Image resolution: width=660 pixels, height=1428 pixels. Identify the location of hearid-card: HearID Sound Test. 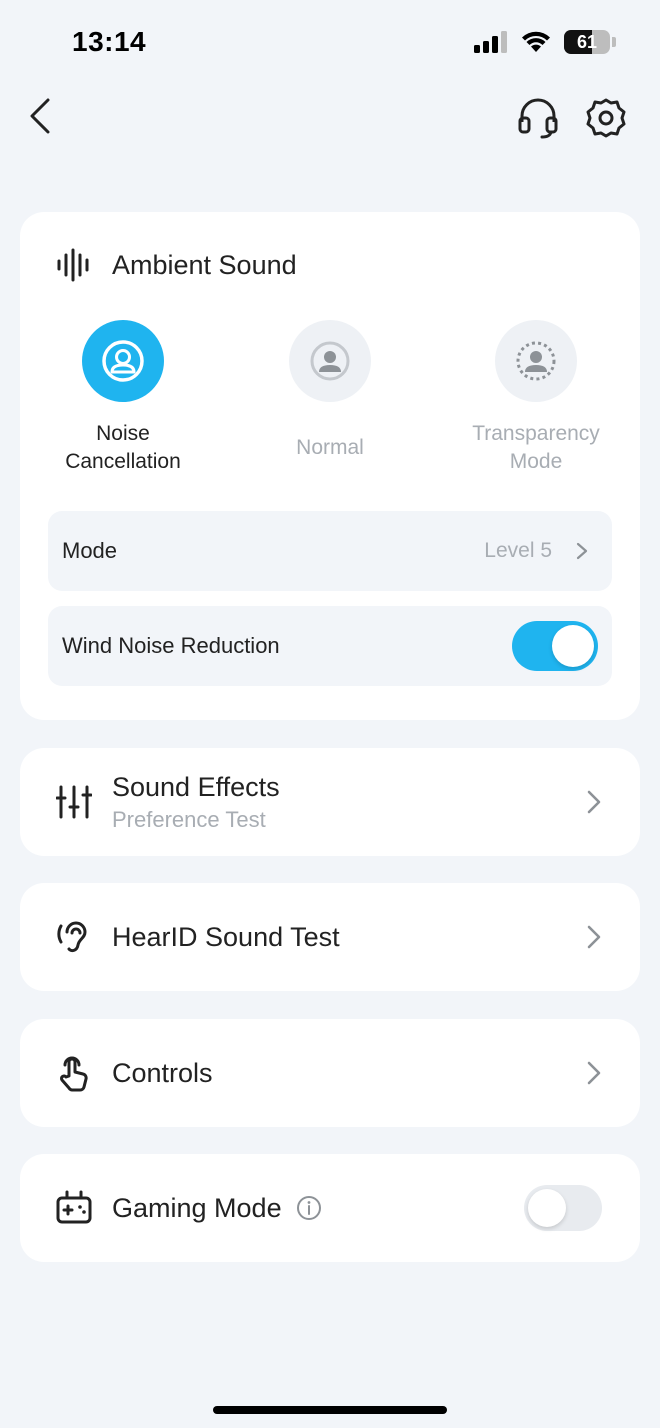
(330, 937).